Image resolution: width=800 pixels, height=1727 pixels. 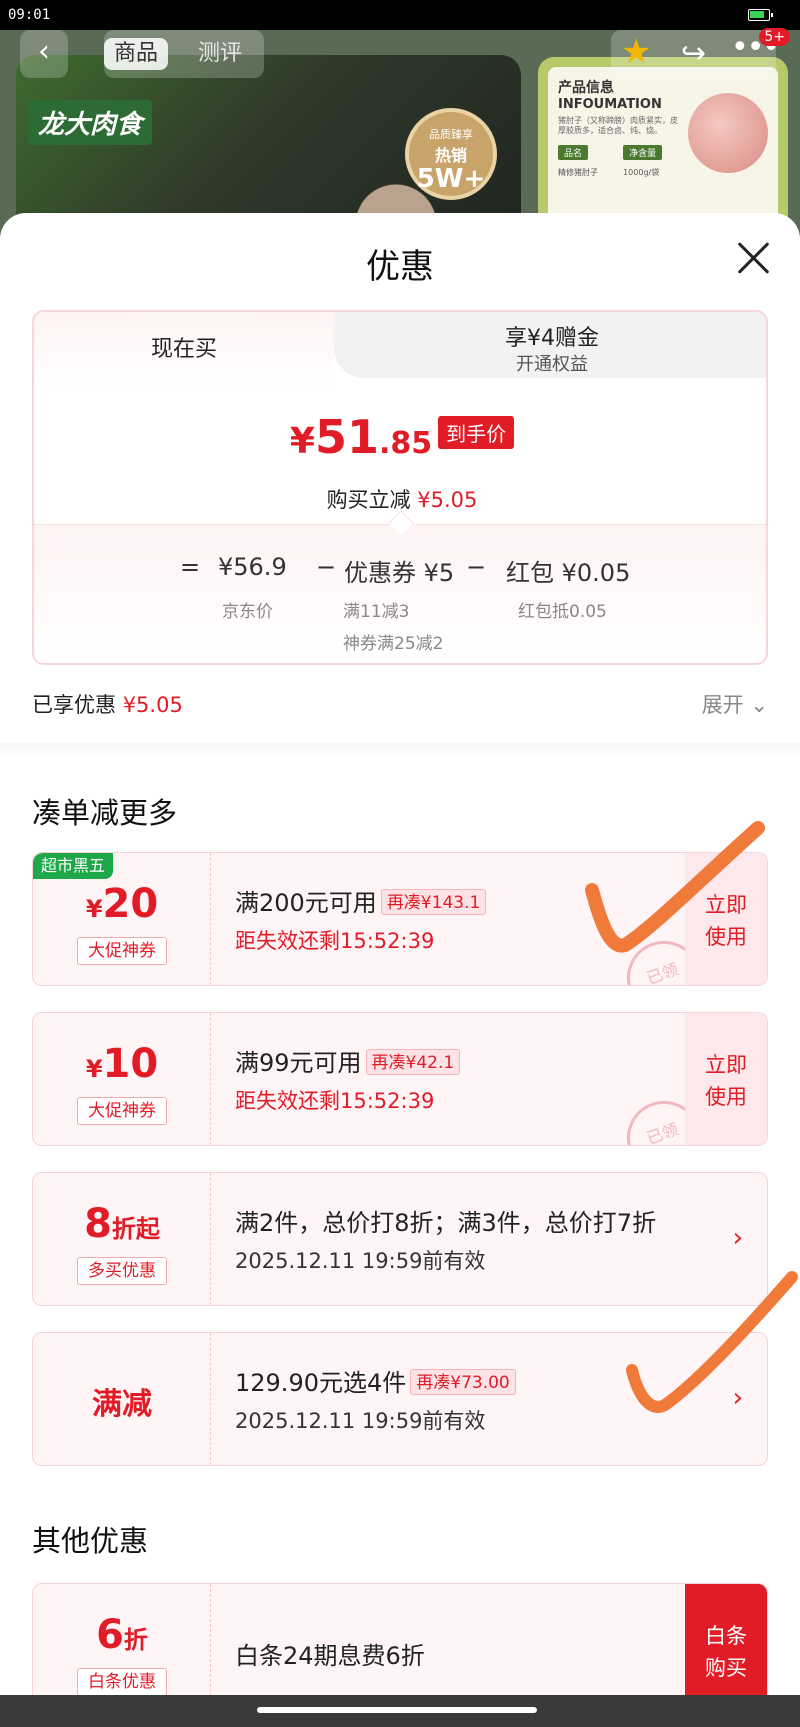 What do you see at coordinates (552, 338) in the screenshot?
I see `membership-bonus: 享¥4赠金` at bounding box center [552, 338].